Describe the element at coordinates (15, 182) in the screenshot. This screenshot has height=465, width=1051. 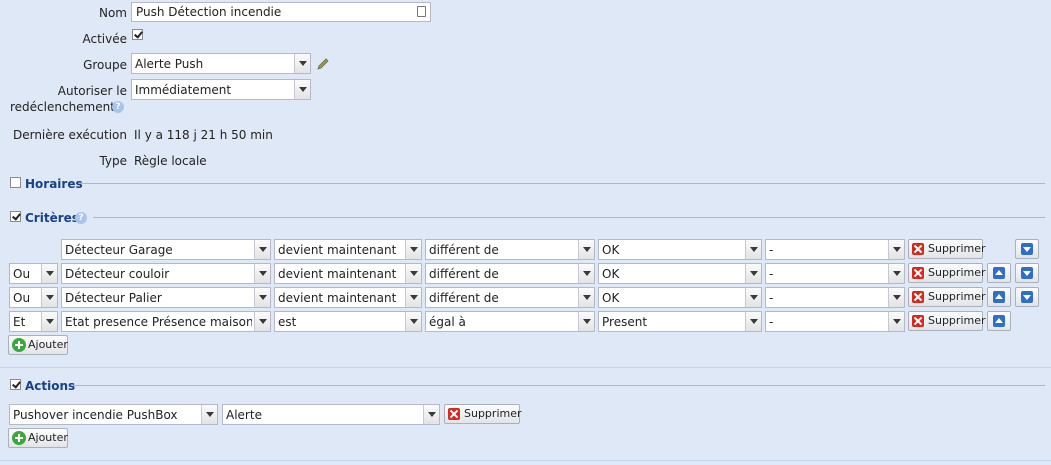
I see `horaires-checkbox` at that location.